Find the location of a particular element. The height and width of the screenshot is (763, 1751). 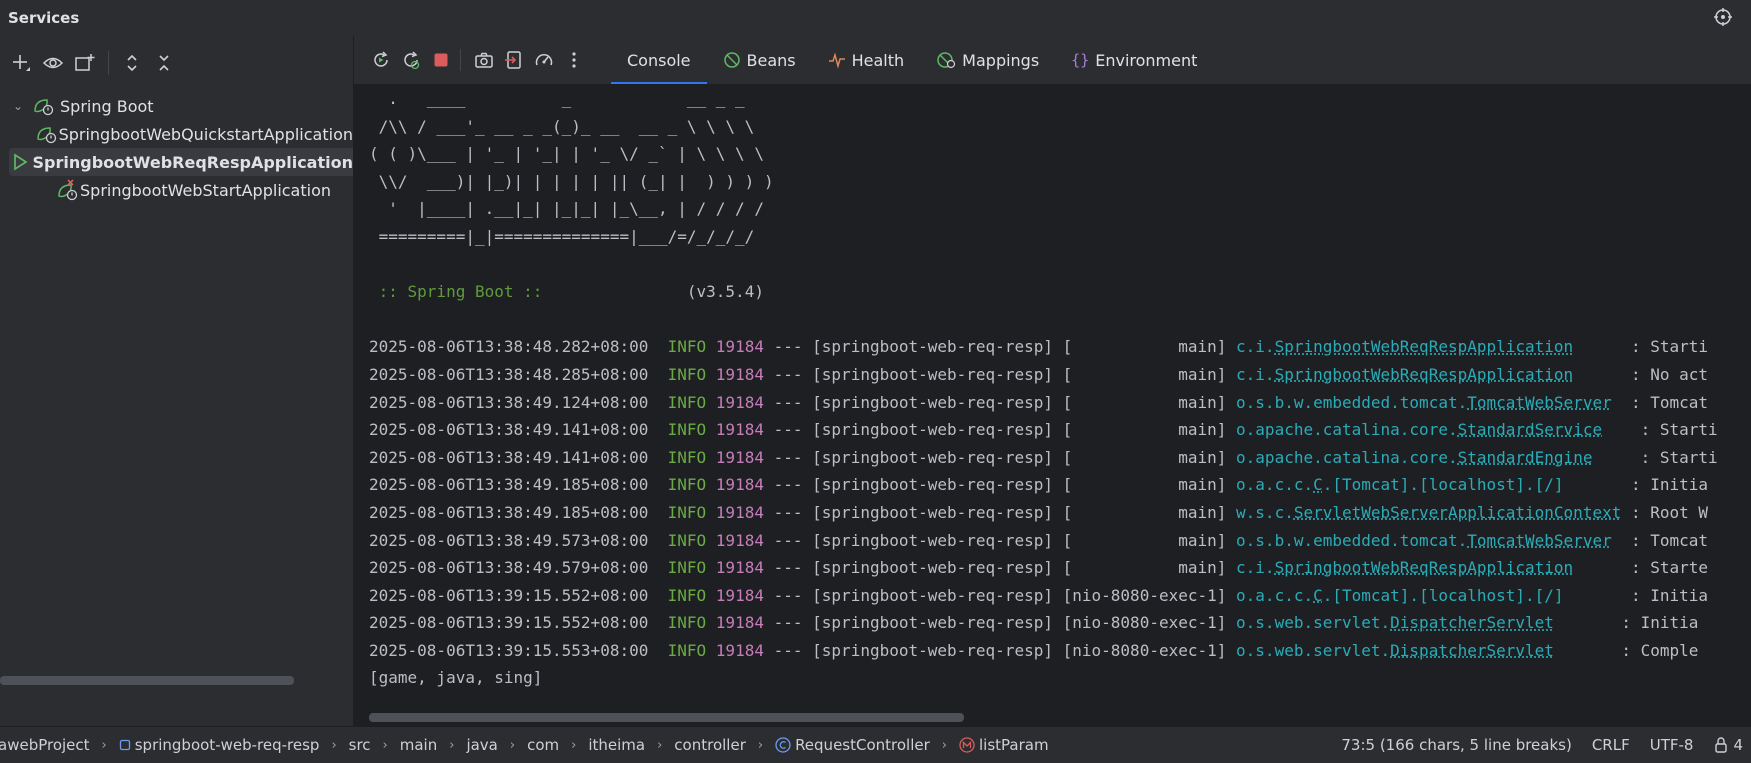

breadcrumb-item: listParam is located at coordinates (1004, 745).